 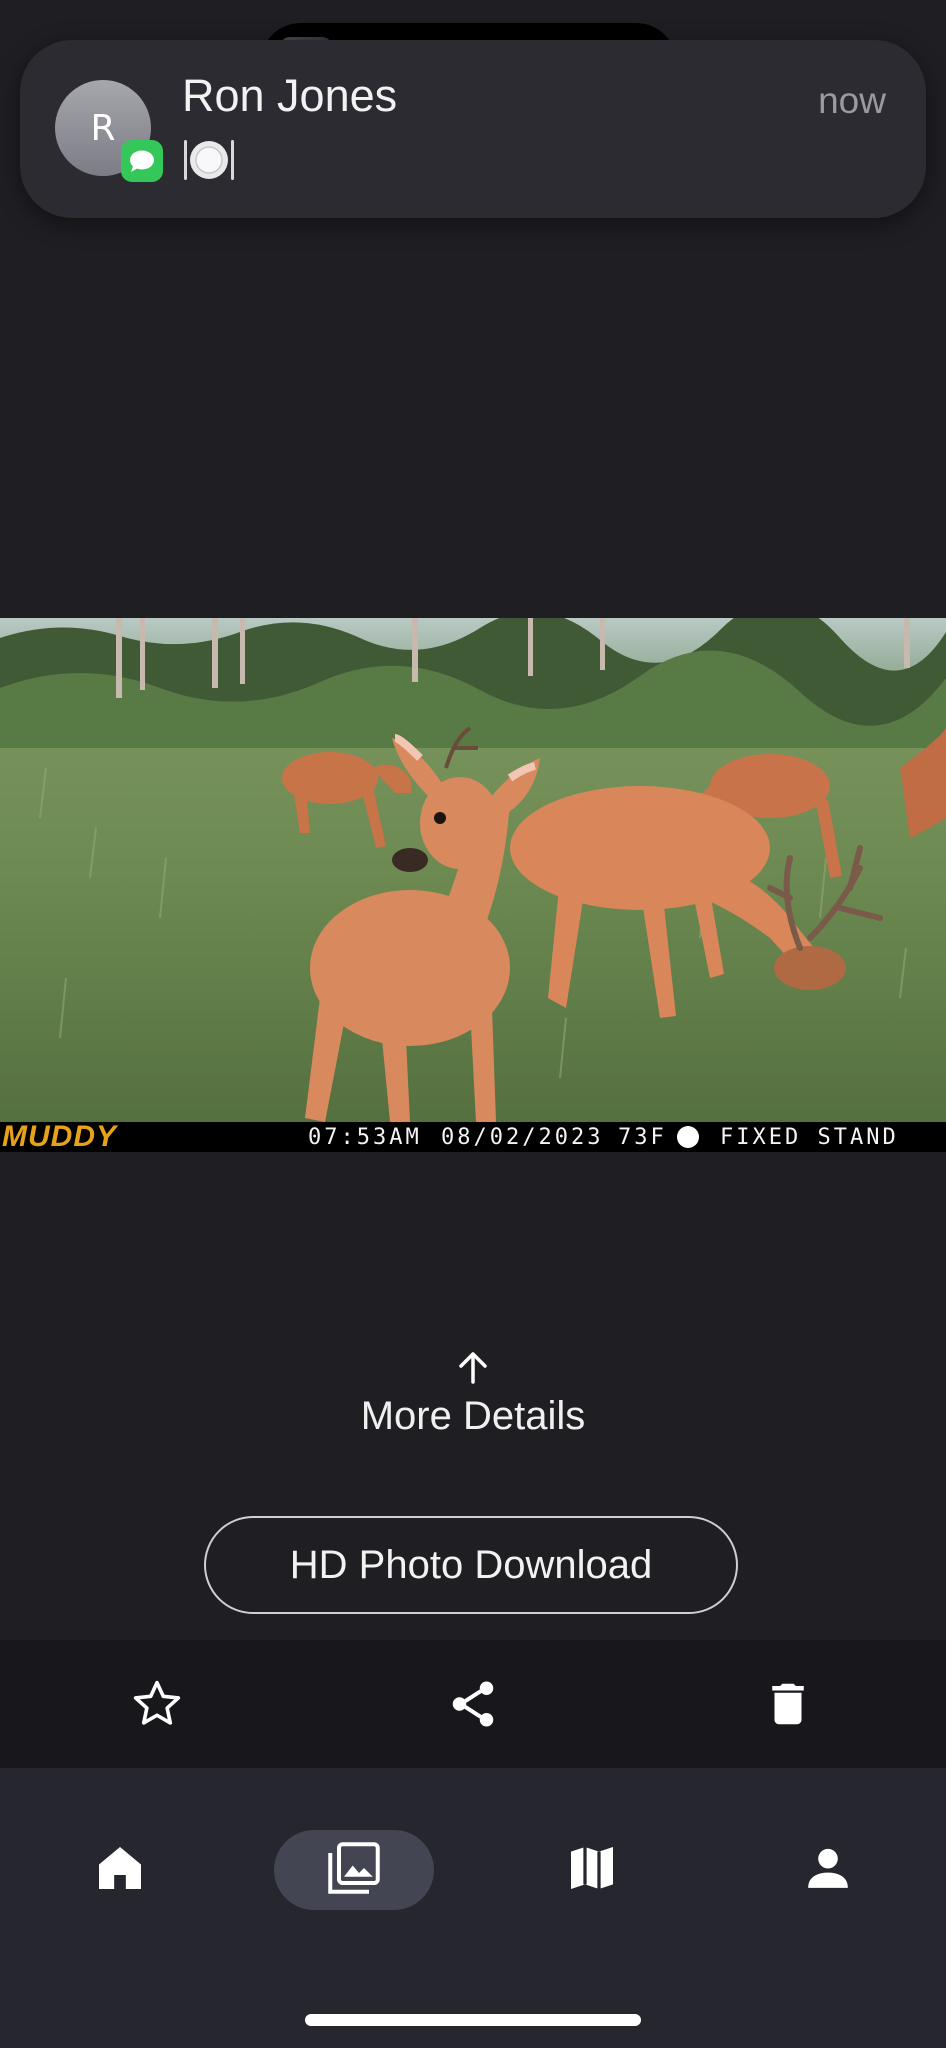 I want to click on photo-action-bar, so click(x=473, y=1704).